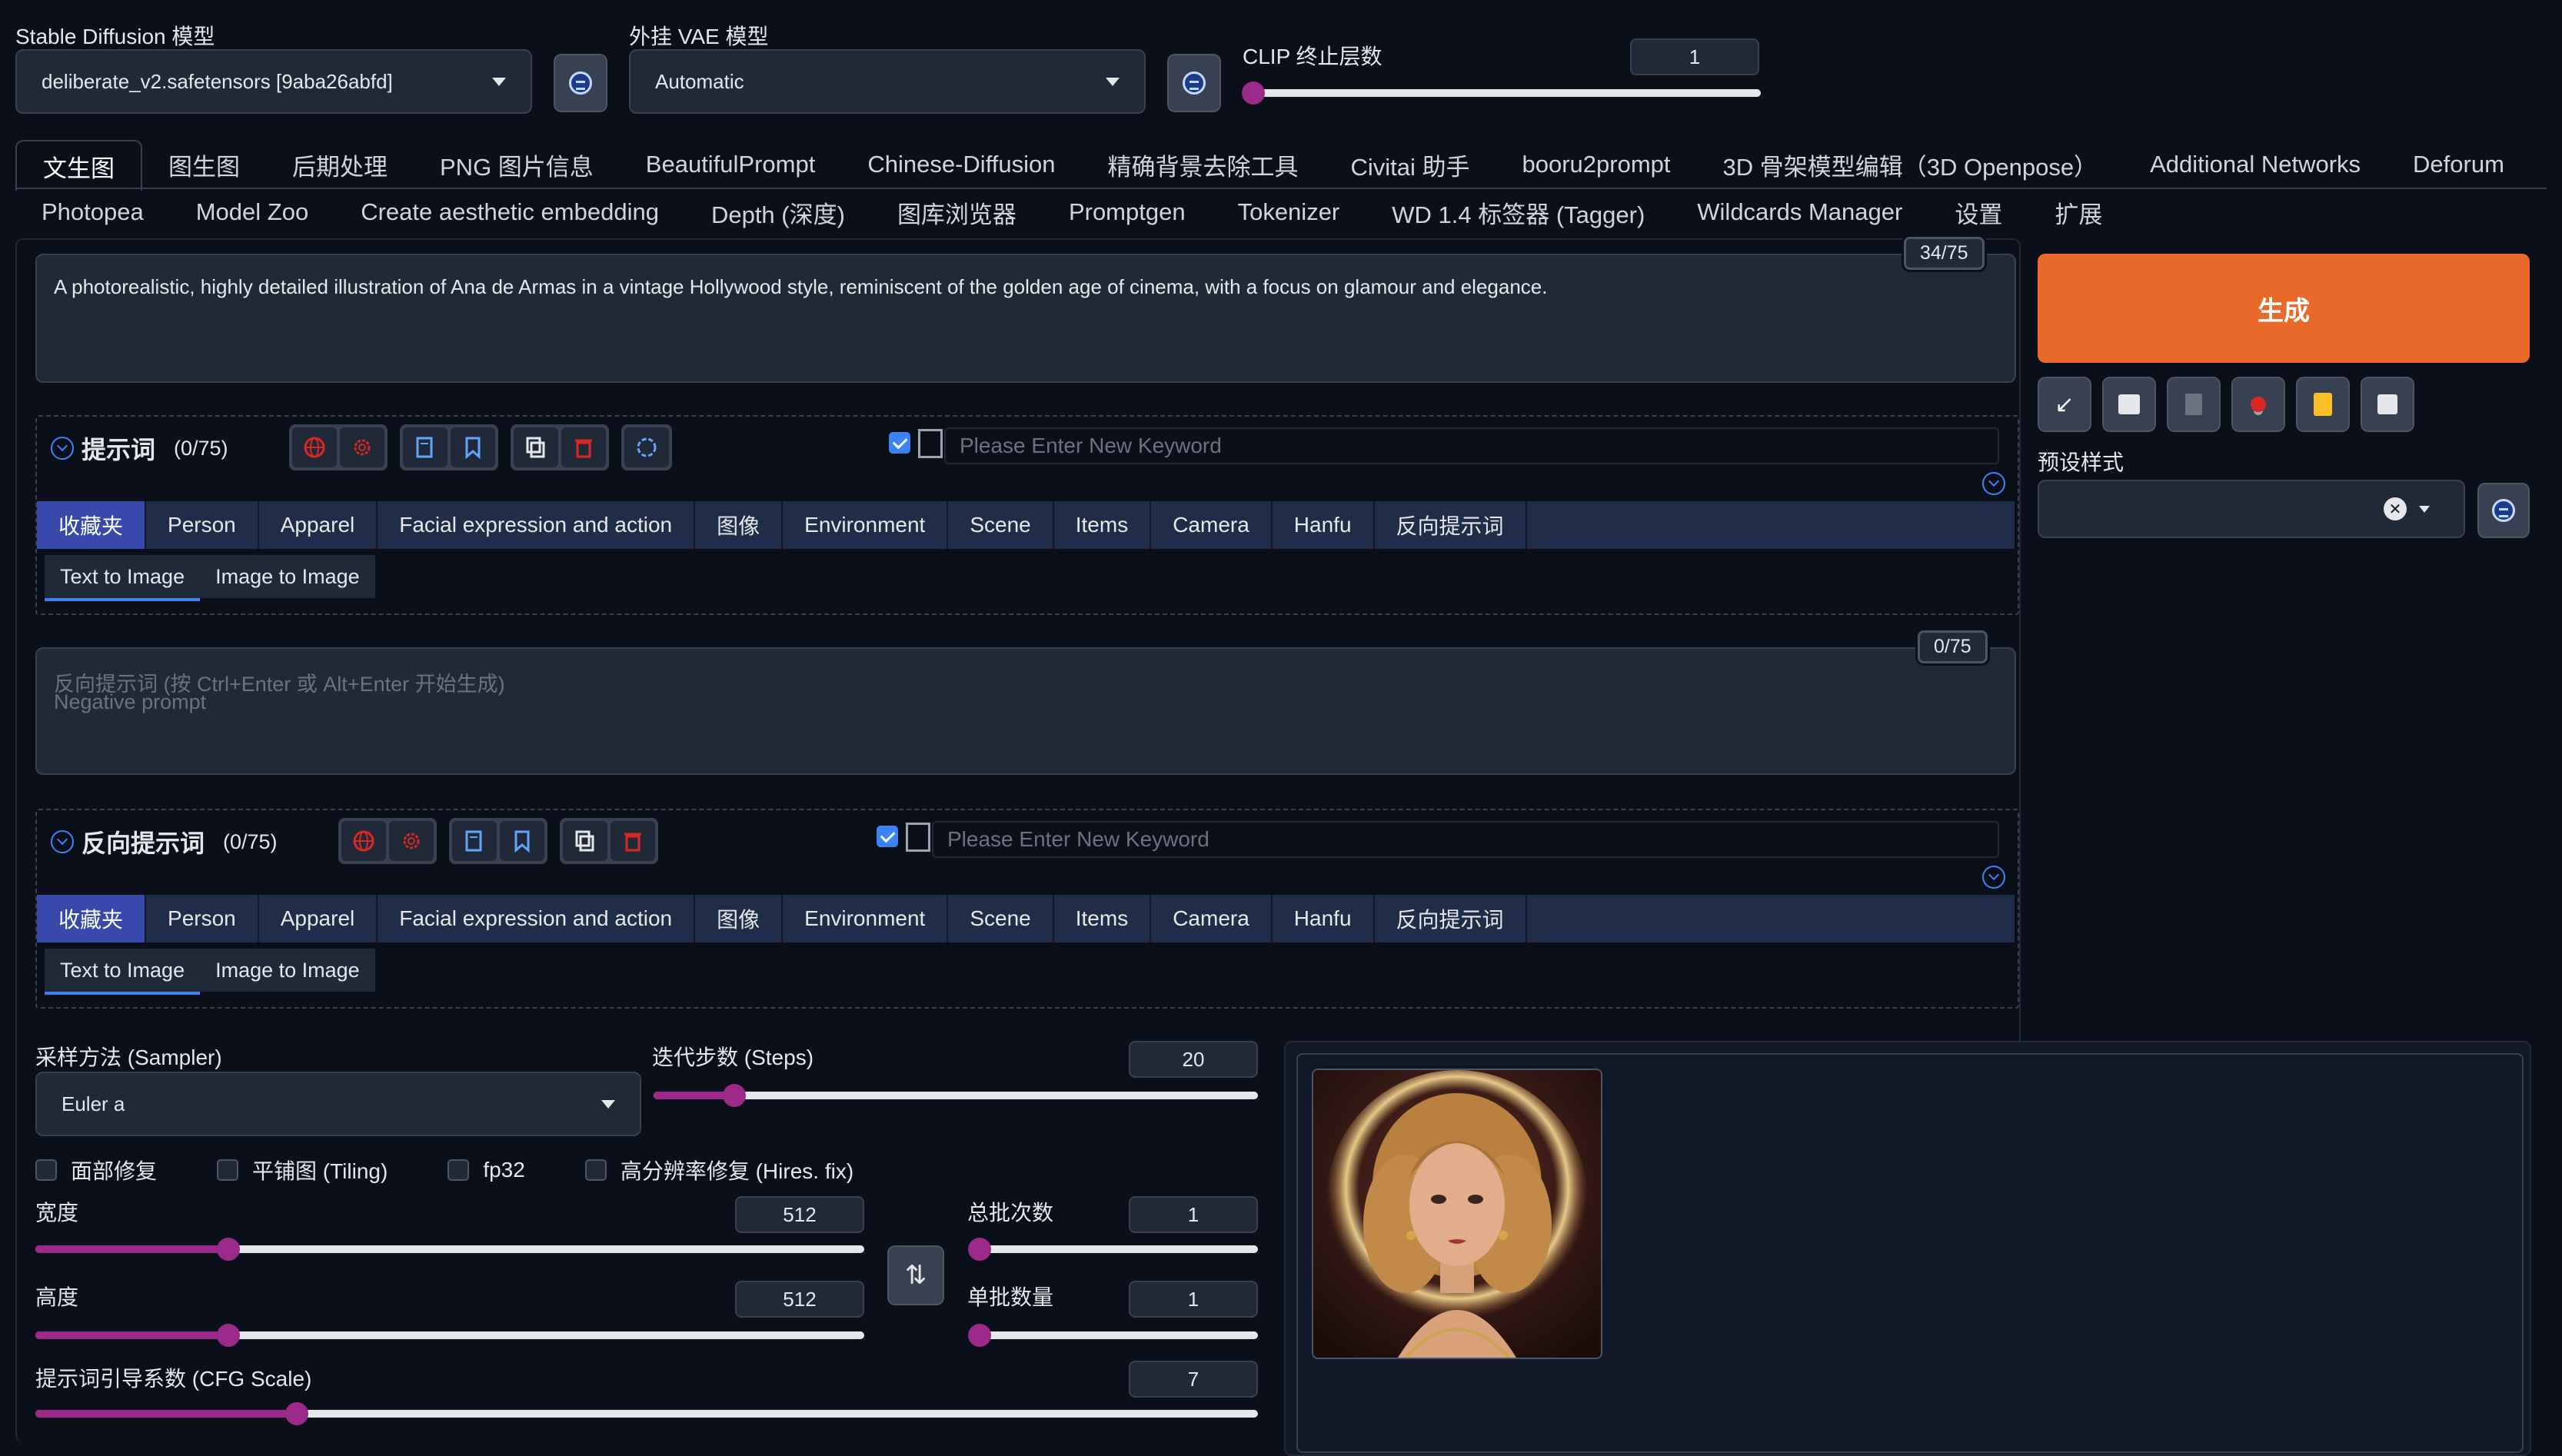 The width and height of the screenshot is (2562, 1456). Describe the element at coordinates (123, 578) in the screenshot. I see `subtab-text-to-image: Text to Image` at that location.